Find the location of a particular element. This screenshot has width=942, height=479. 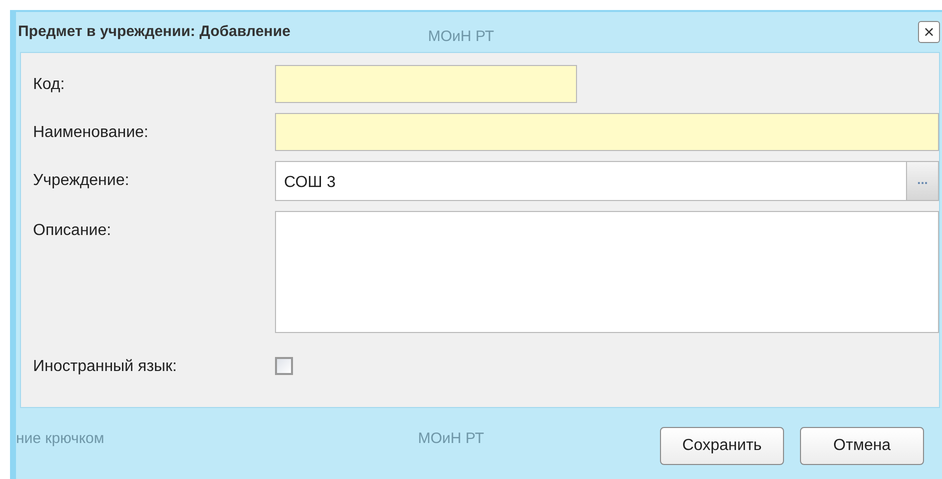

field-label: Описание: is located at coordinates (72, 231).